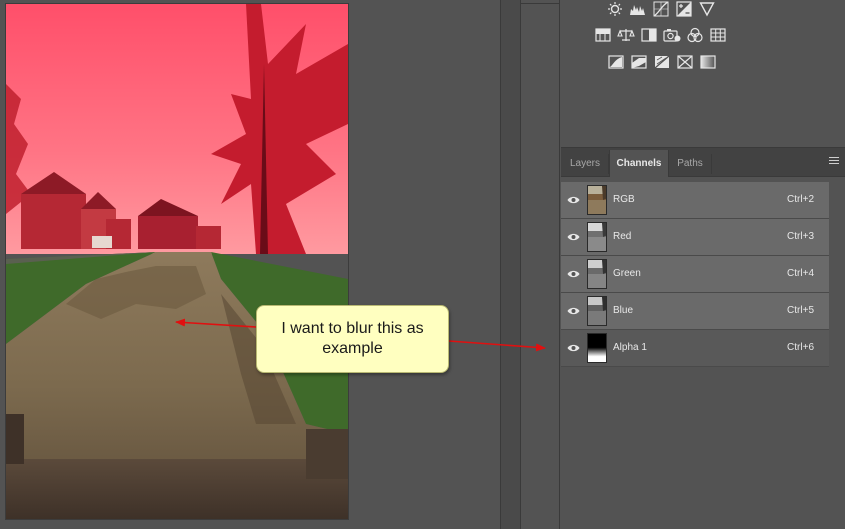 This screenshot has width=845, height=529. I want to click on threshold-icon, so click(662, 62).